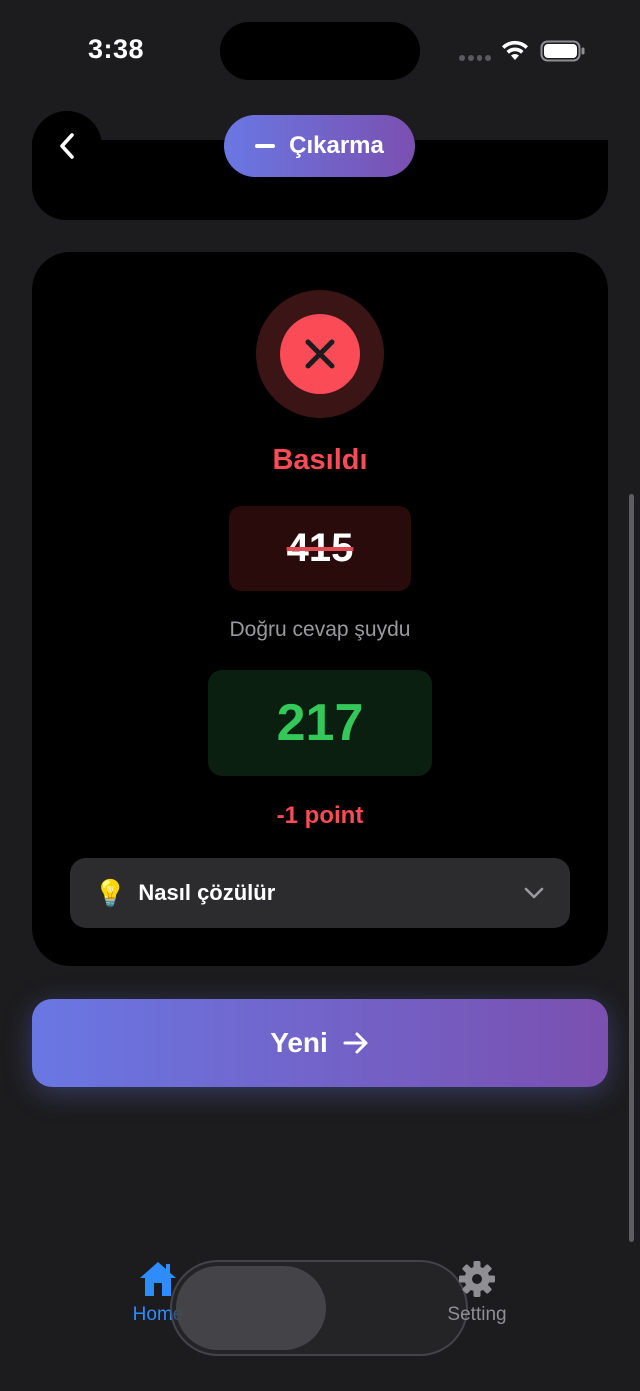  I want to click on given-answer-box: 415, so click(320, 548).